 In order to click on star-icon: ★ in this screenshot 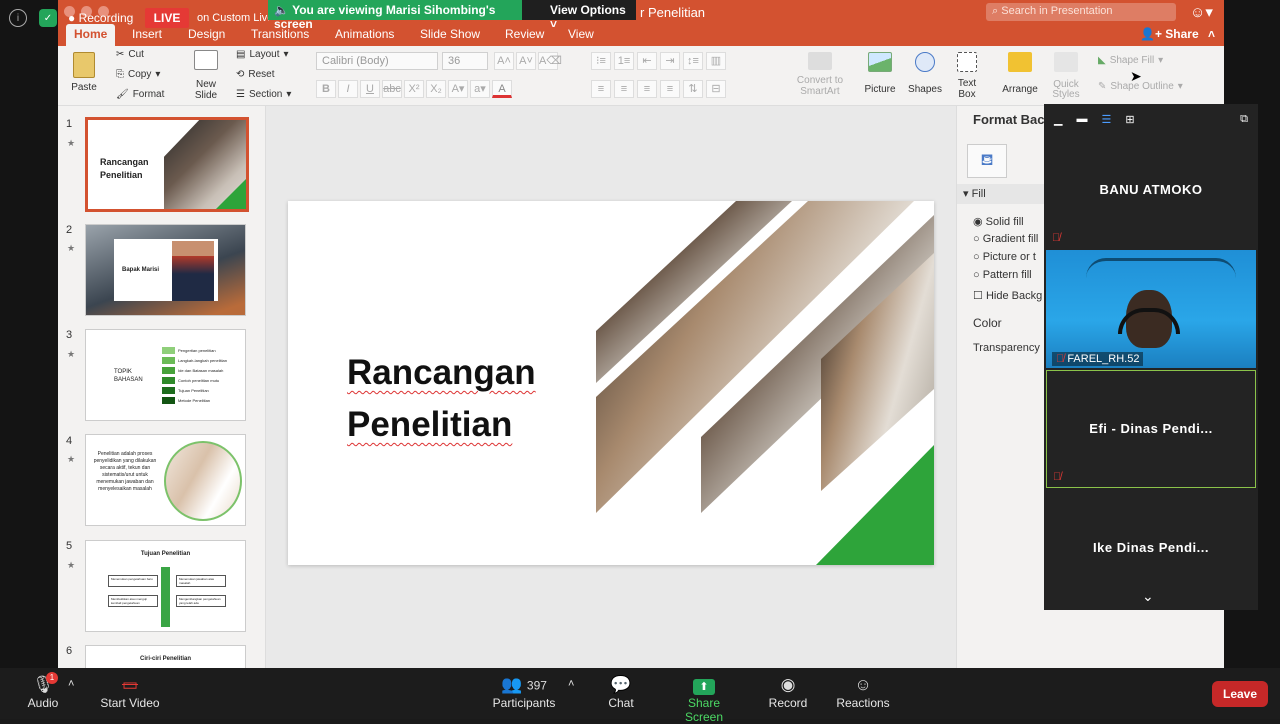, I will do `click(71, 248)`.